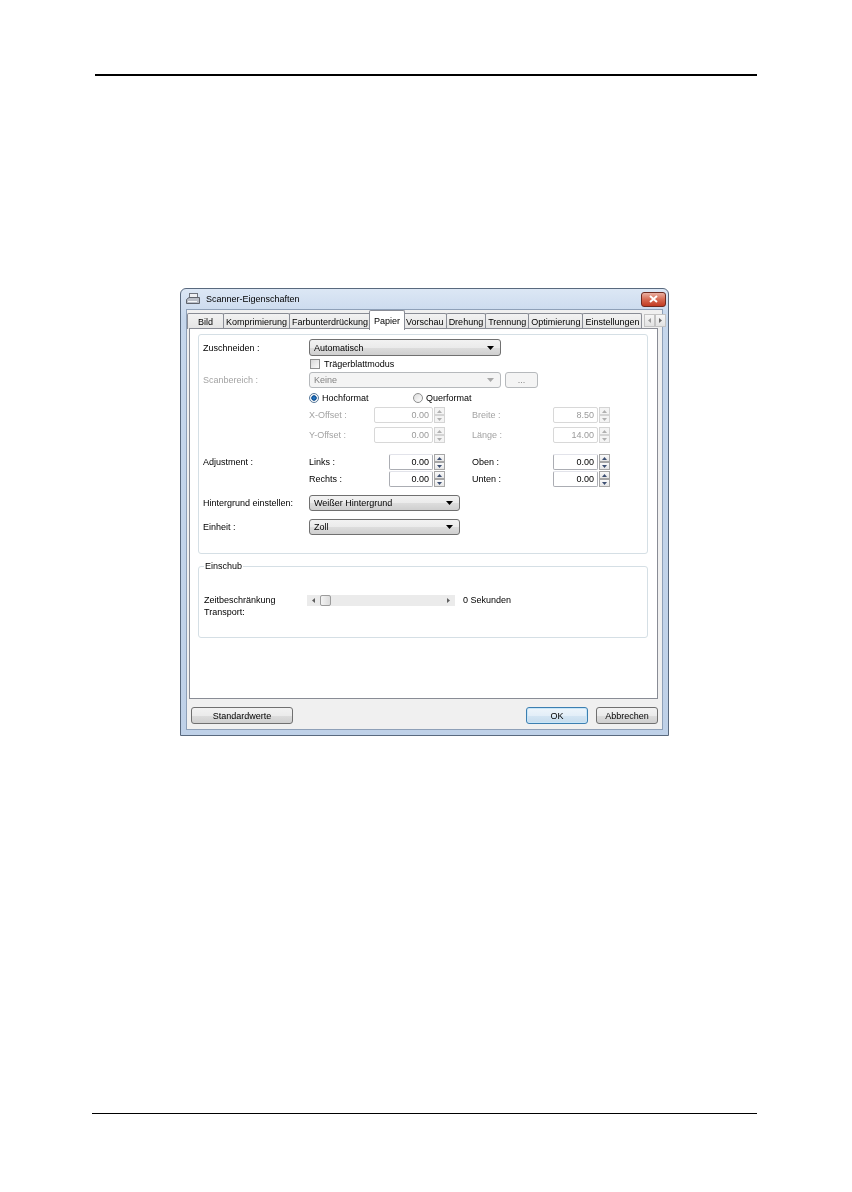 The image size is (852, 1192). Describe the element at coordinates (345, 397) in the screenshot. I see `radio-label: Hochformat` at that location.